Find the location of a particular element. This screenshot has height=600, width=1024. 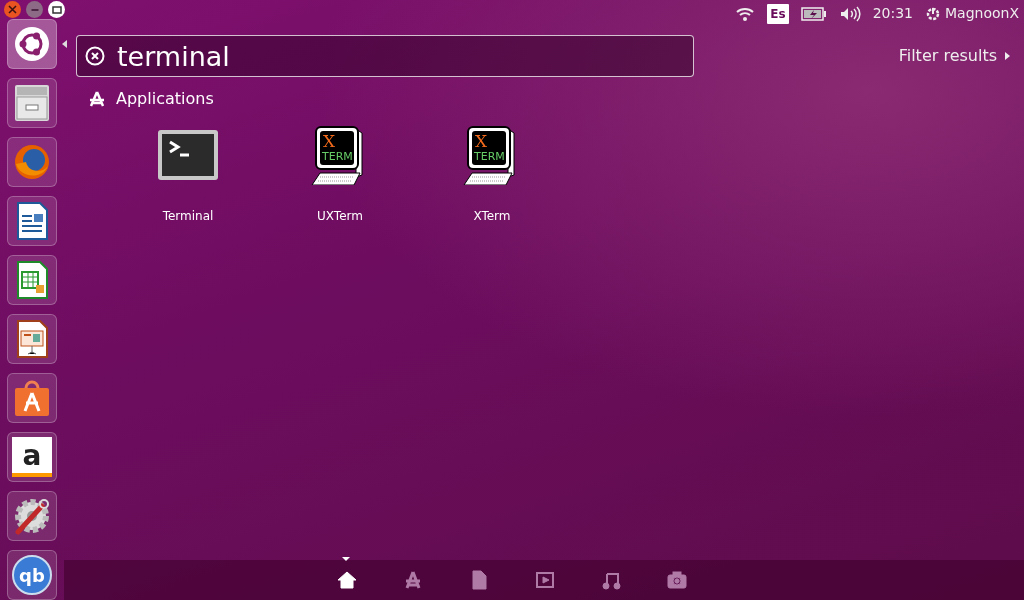

music-lens-tab is located at coordinates (611, 580).